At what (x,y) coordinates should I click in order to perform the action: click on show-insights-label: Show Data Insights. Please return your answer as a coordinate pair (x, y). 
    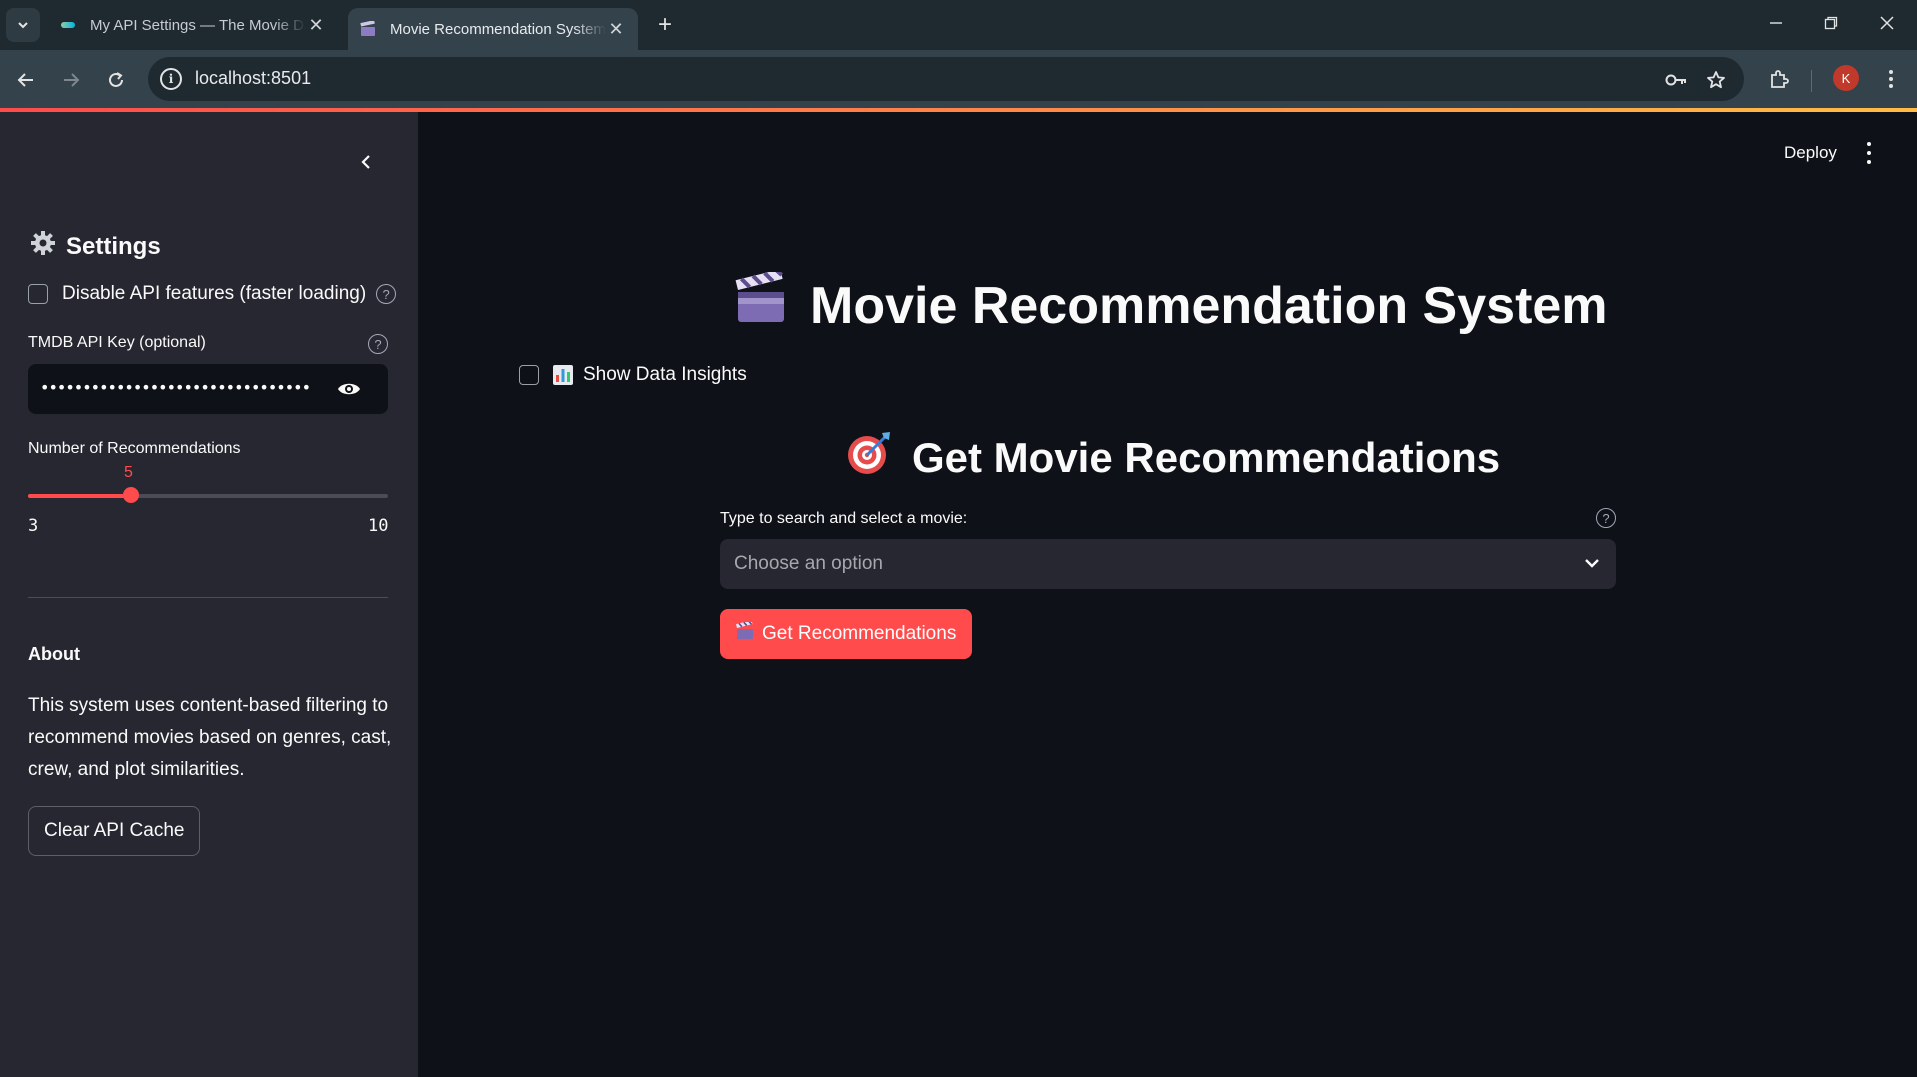
    Looking at the image, I should click on (665, 374).